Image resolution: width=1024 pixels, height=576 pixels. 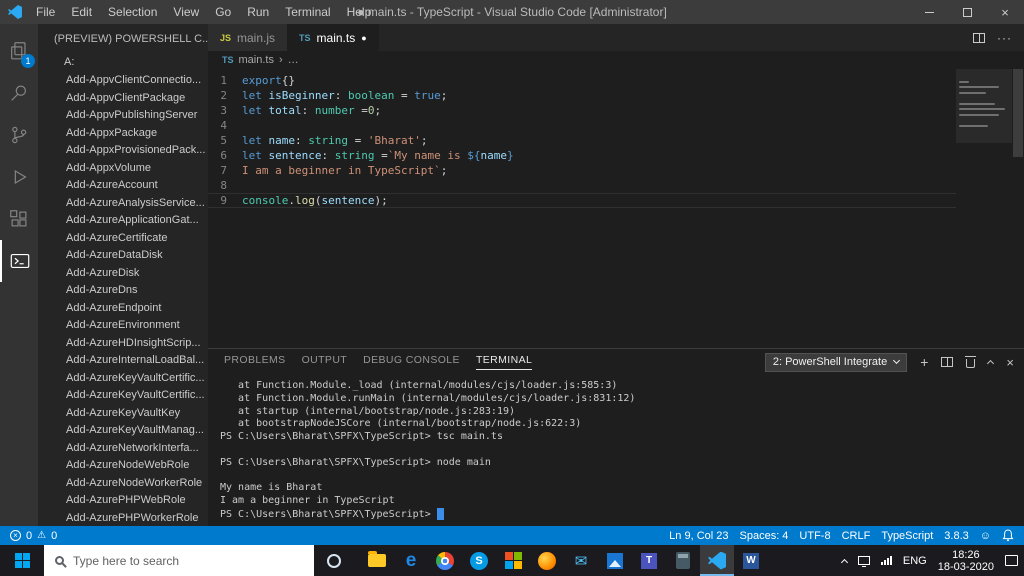 I want to click on command-list-item: Add-AppvPublishingServer, so click(x=123, y=116).